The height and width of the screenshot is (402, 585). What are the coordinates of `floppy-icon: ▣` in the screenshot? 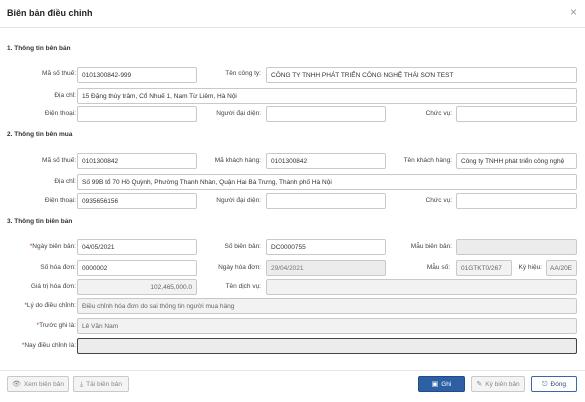 It's located at (435, 384).